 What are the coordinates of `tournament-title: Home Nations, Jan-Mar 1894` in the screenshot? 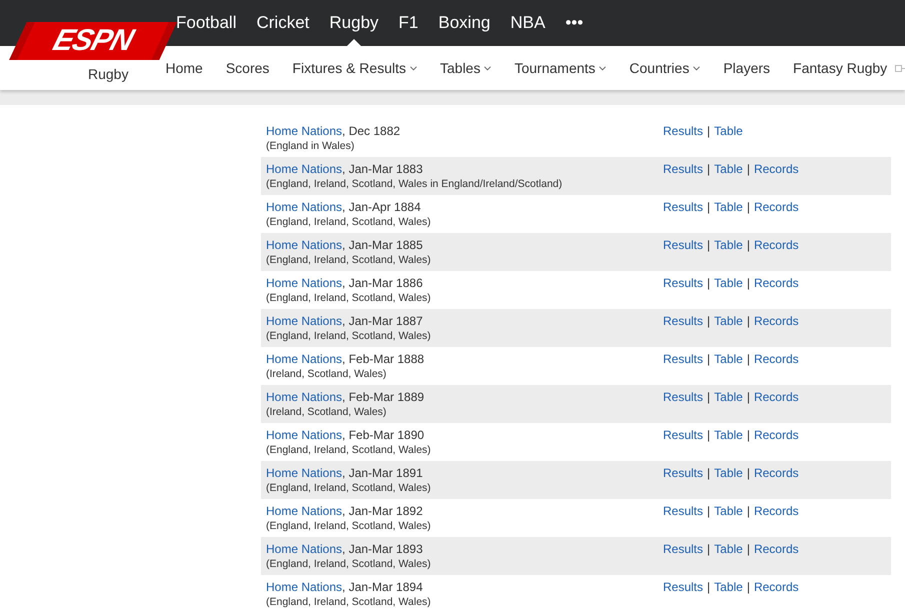 It's located at (345, 587).